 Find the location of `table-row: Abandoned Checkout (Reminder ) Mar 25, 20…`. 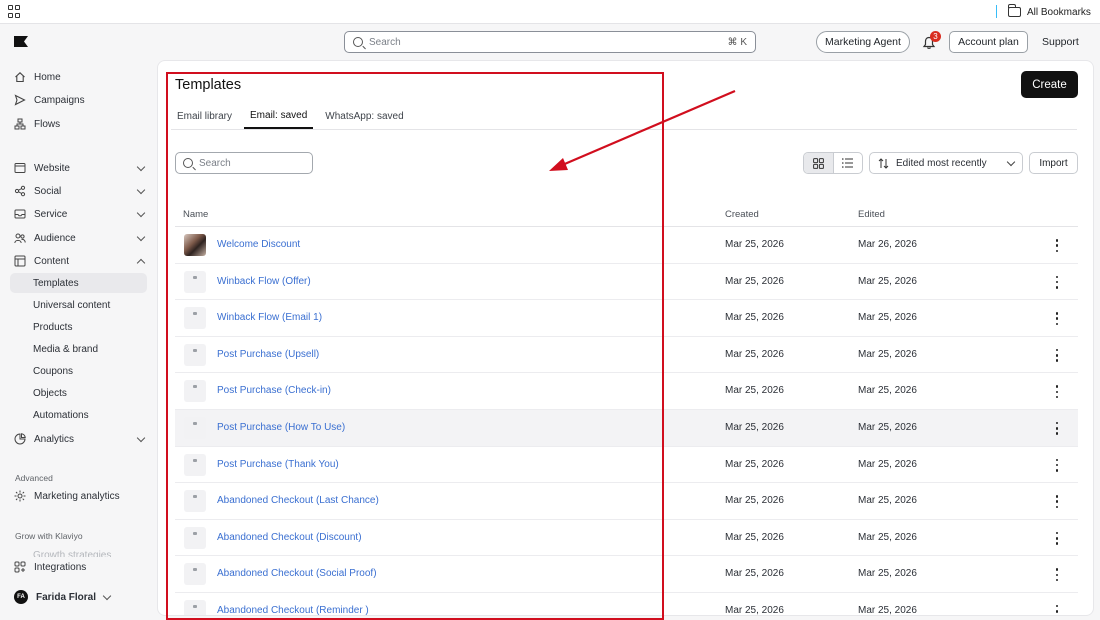

table-row: Abandoned Checkout (Reminder ) Mar 25, 20… is located at coordinates (626, 604).